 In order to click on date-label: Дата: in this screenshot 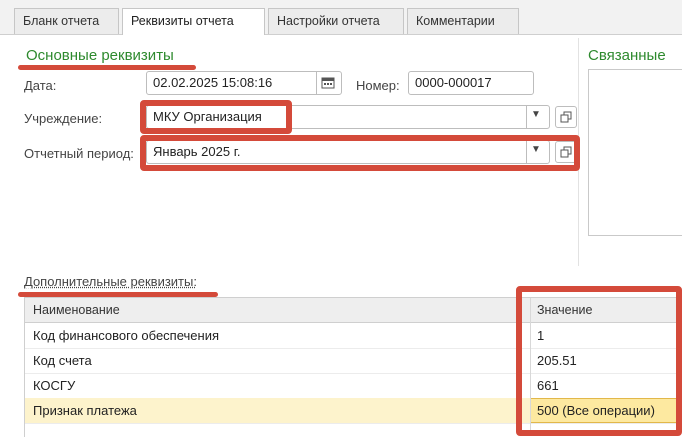, I will do `click(40, 85)`.